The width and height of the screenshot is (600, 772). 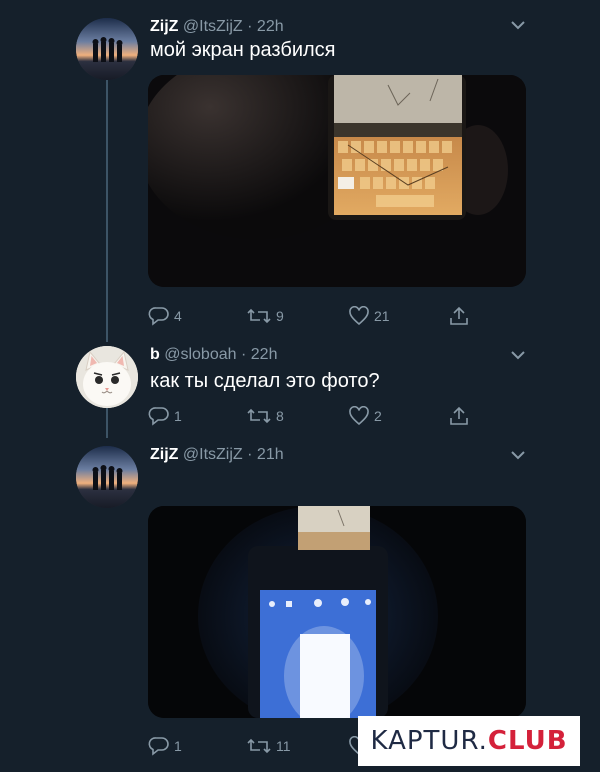 What do you see at coordinates (155, 354) in the screenshot?
I see `display-name: b` at bounding box center [155, 354].